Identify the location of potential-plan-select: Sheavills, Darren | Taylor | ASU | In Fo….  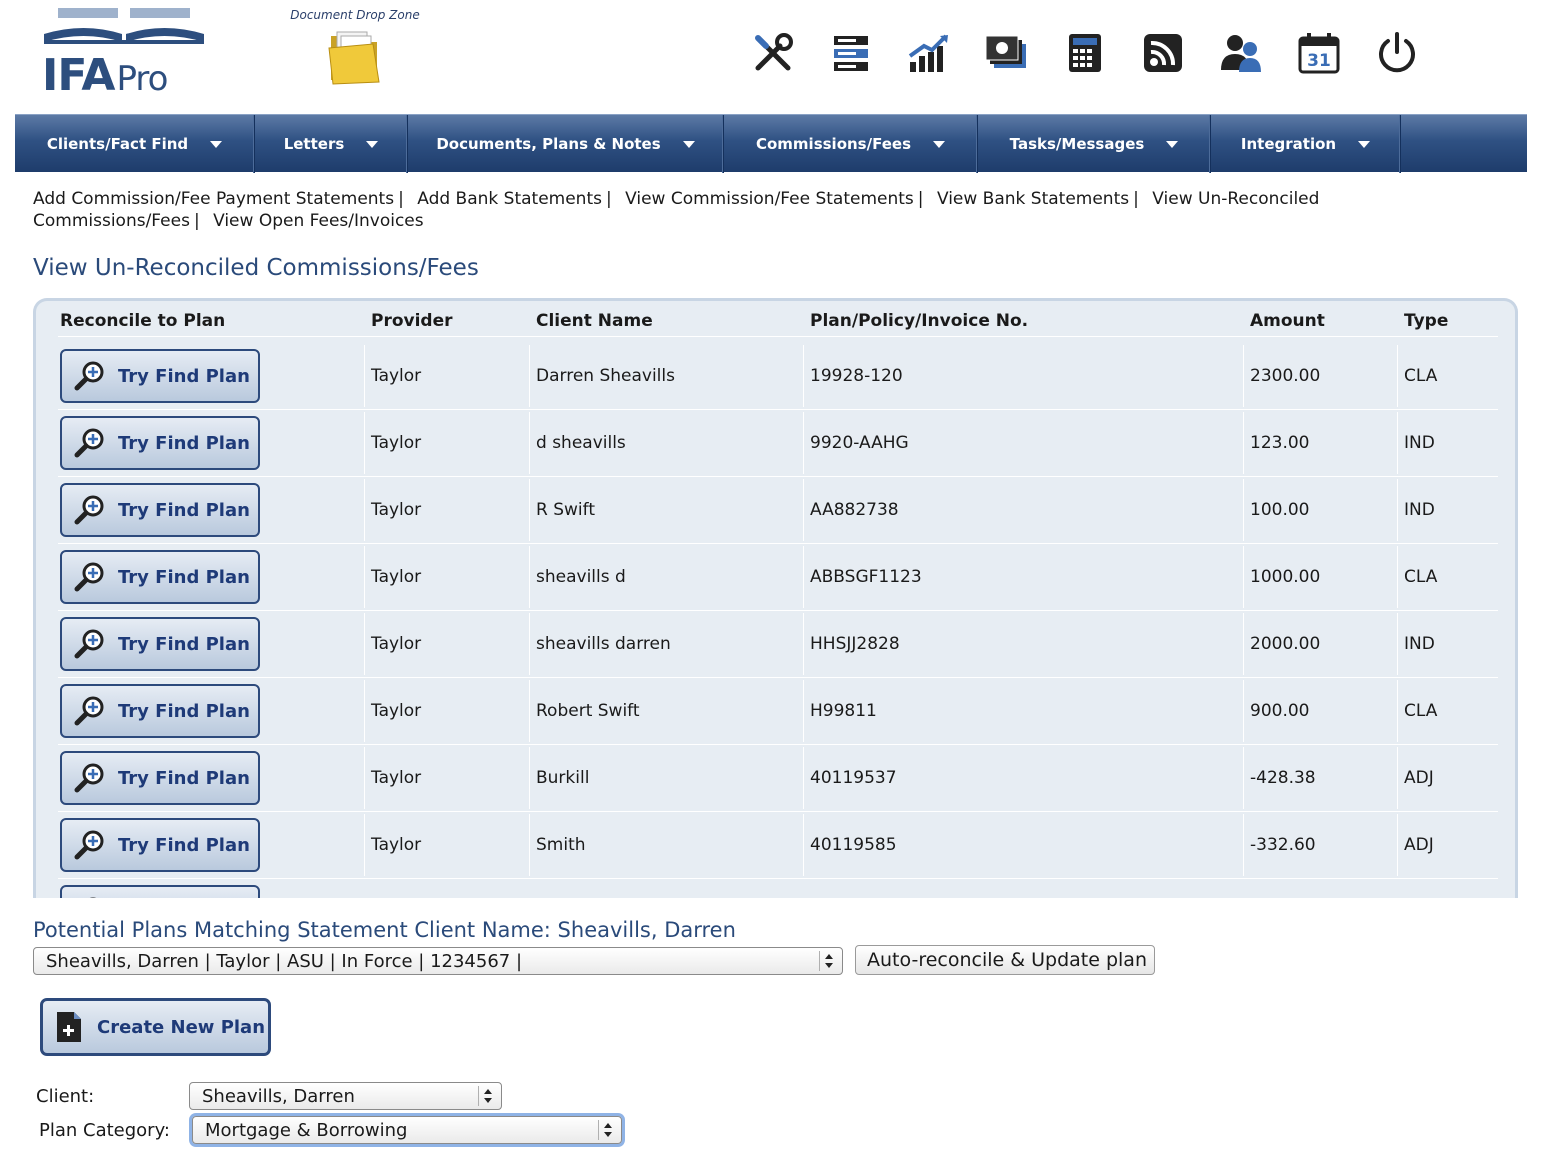
(438, 961).